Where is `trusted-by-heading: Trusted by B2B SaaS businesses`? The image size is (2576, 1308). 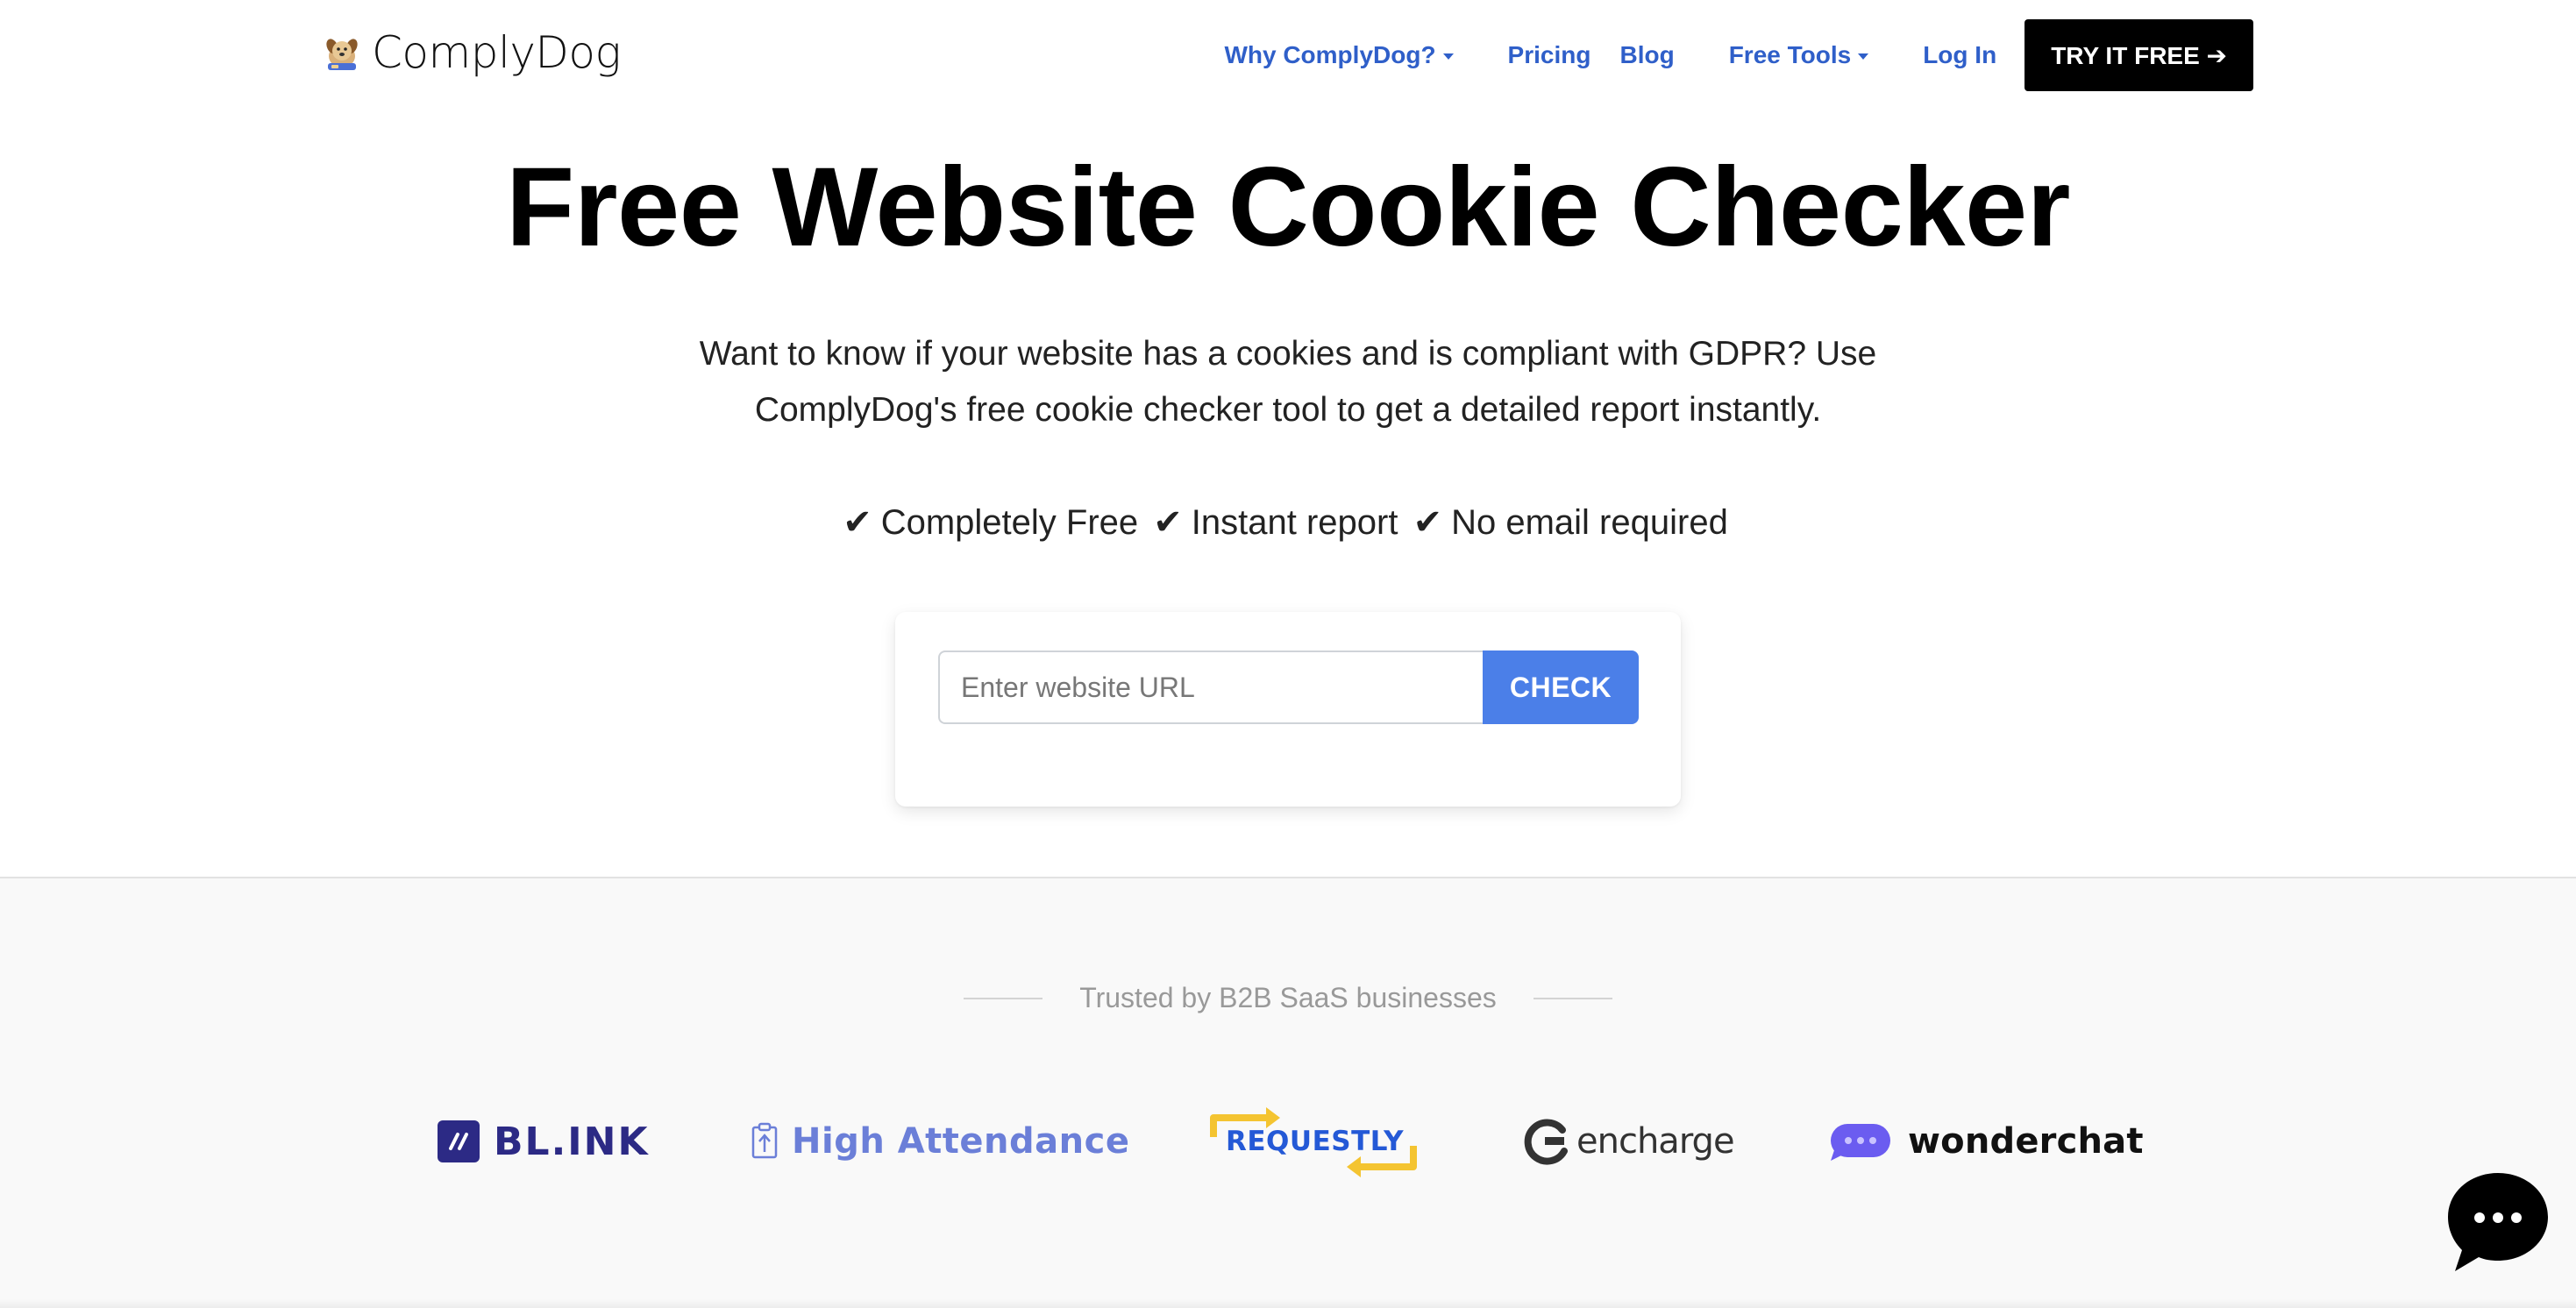 trusted-by-heading: Trusted by B2B SaaS businesses is located at coordinates (1288, 998).